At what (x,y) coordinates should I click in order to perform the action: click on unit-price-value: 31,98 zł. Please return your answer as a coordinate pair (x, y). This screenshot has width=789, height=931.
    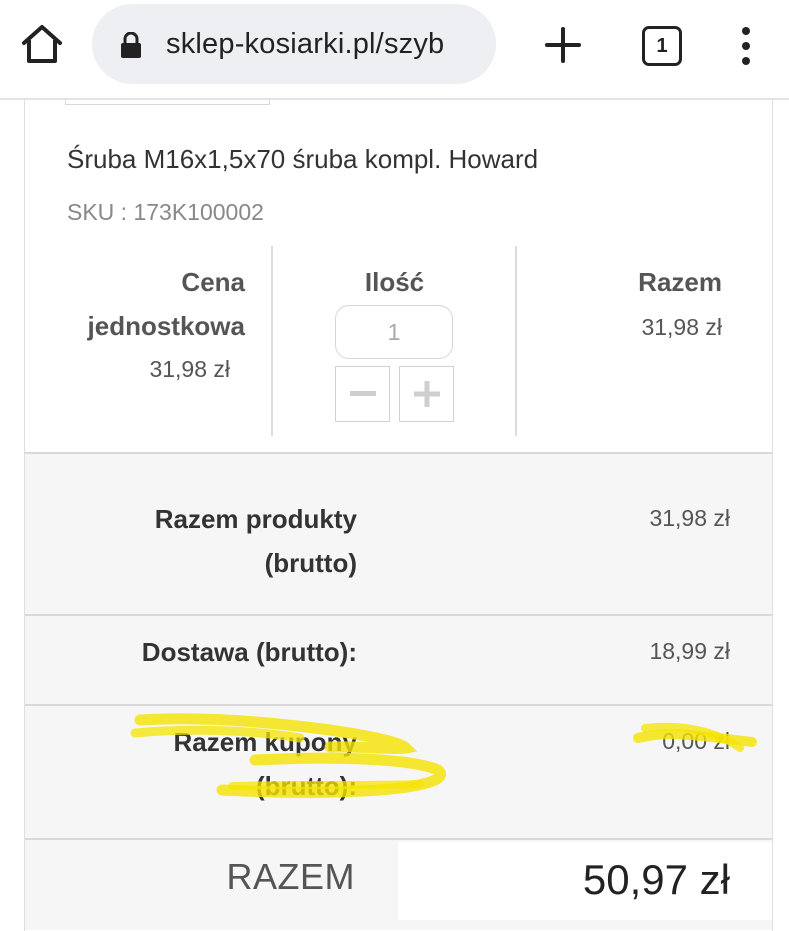
    Looking at the image, I should click on (189, 369).